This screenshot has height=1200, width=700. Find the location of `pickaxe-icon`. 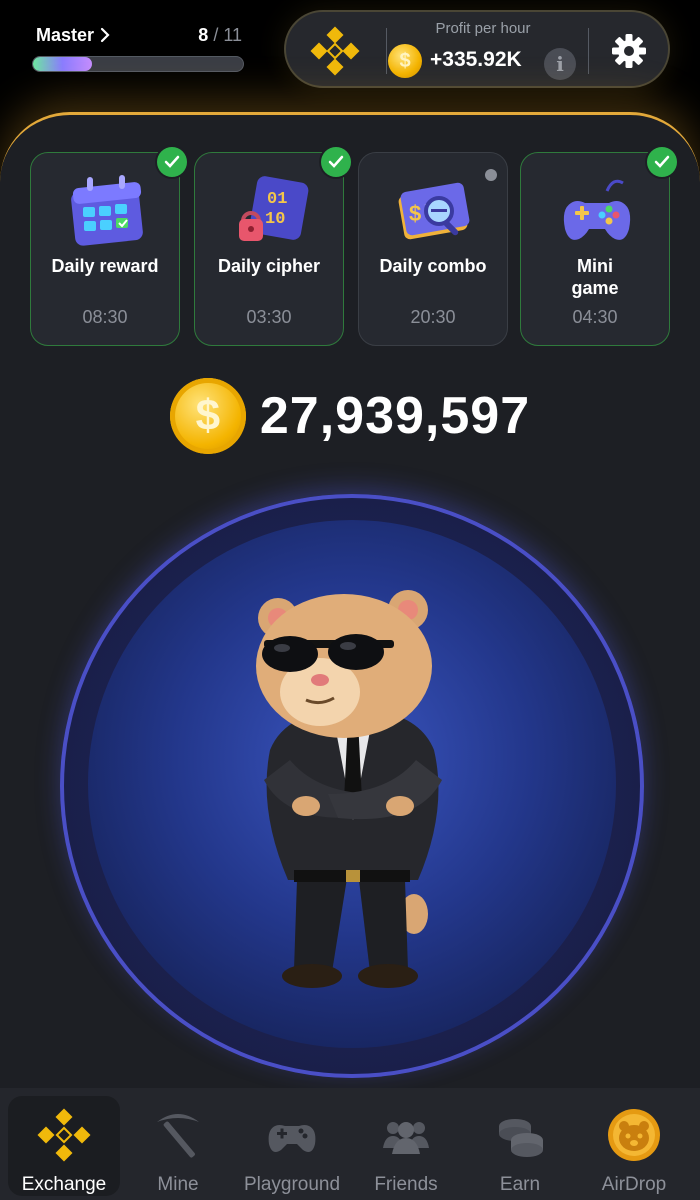

pickaxe-icon is located at coordinates (178, 1136).